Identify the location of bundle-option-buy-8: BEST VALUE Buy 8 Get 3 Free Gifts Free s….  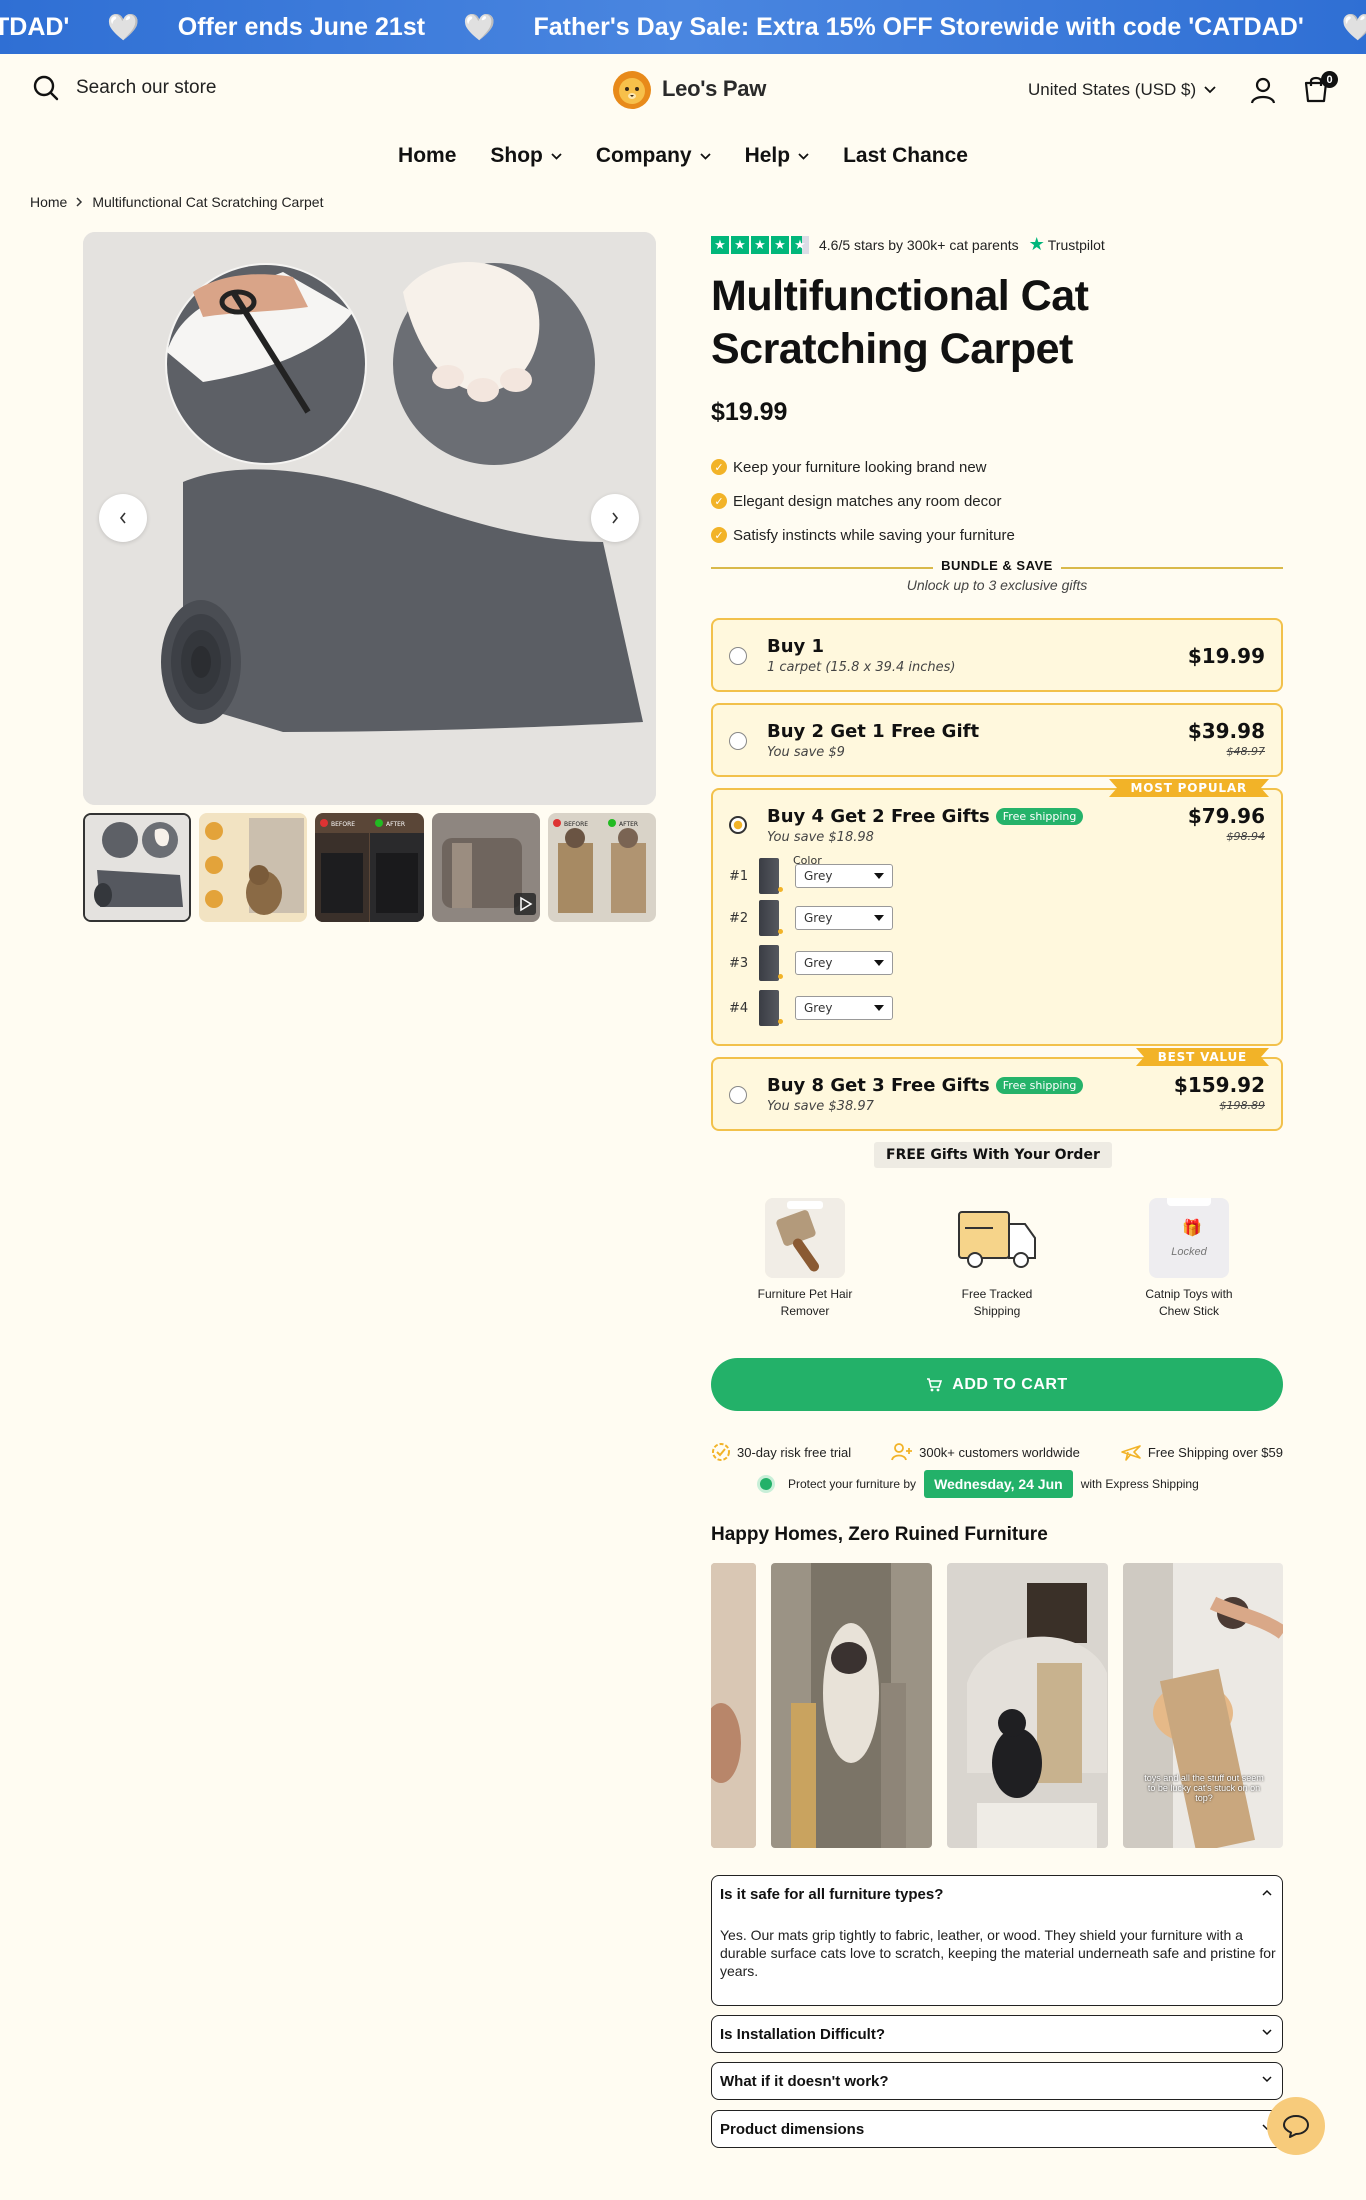
(997, 1089).